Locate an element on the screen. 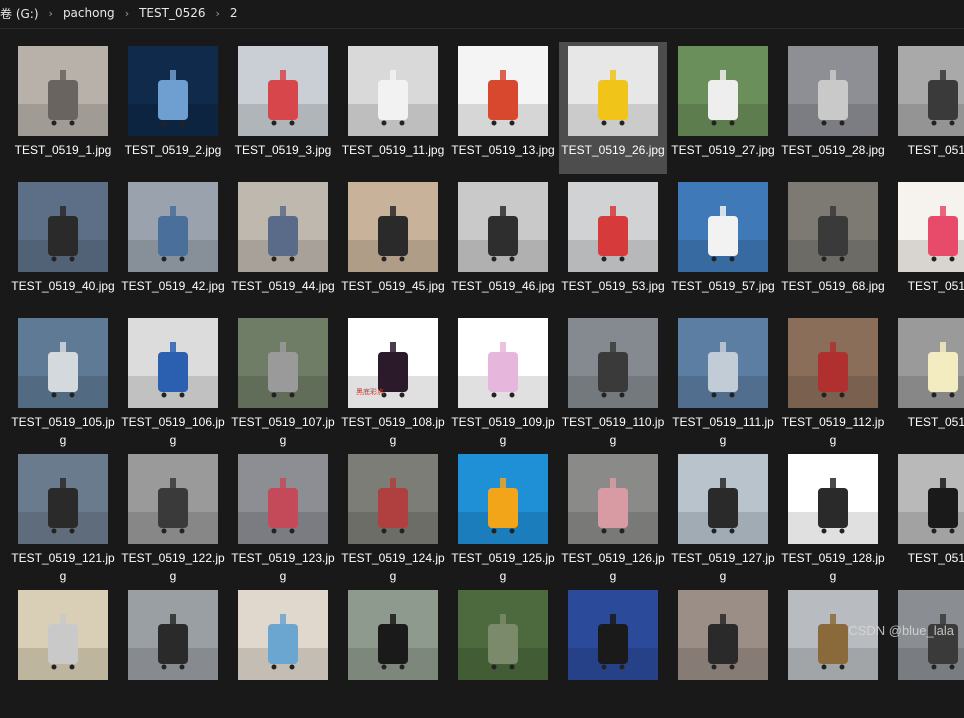 The height and width of the screenshot is (718, 964). file-item: TEST_0519_53.jpg is located at coordinates (613, 244).